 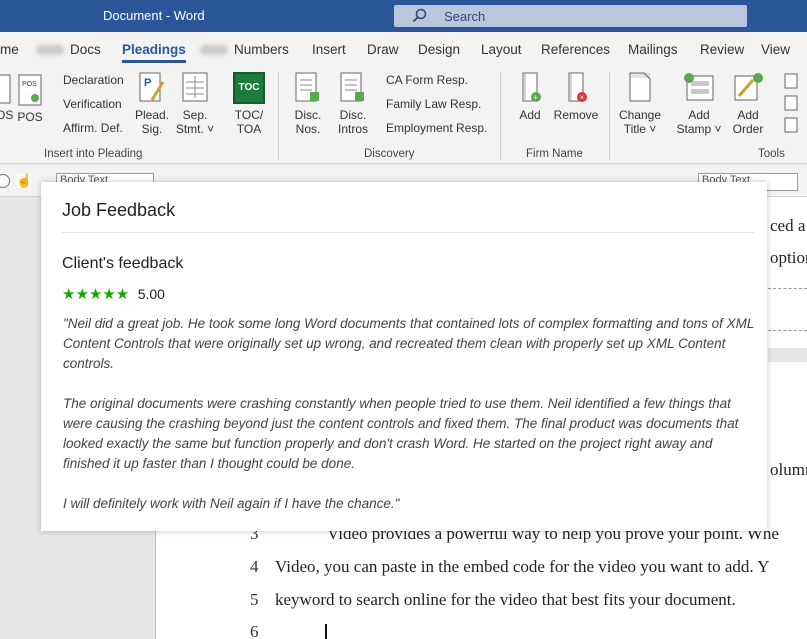 I want to click on toc-toa-label-1: TOC/, so click(x=249, y=115).